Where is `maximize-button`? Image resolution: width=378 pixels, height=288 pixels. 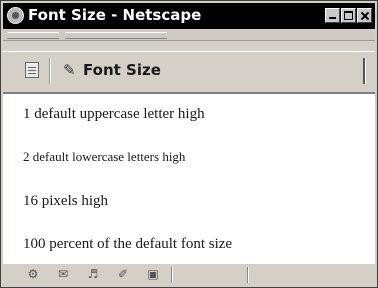
maximize-button is located at coordinates (348, 15).